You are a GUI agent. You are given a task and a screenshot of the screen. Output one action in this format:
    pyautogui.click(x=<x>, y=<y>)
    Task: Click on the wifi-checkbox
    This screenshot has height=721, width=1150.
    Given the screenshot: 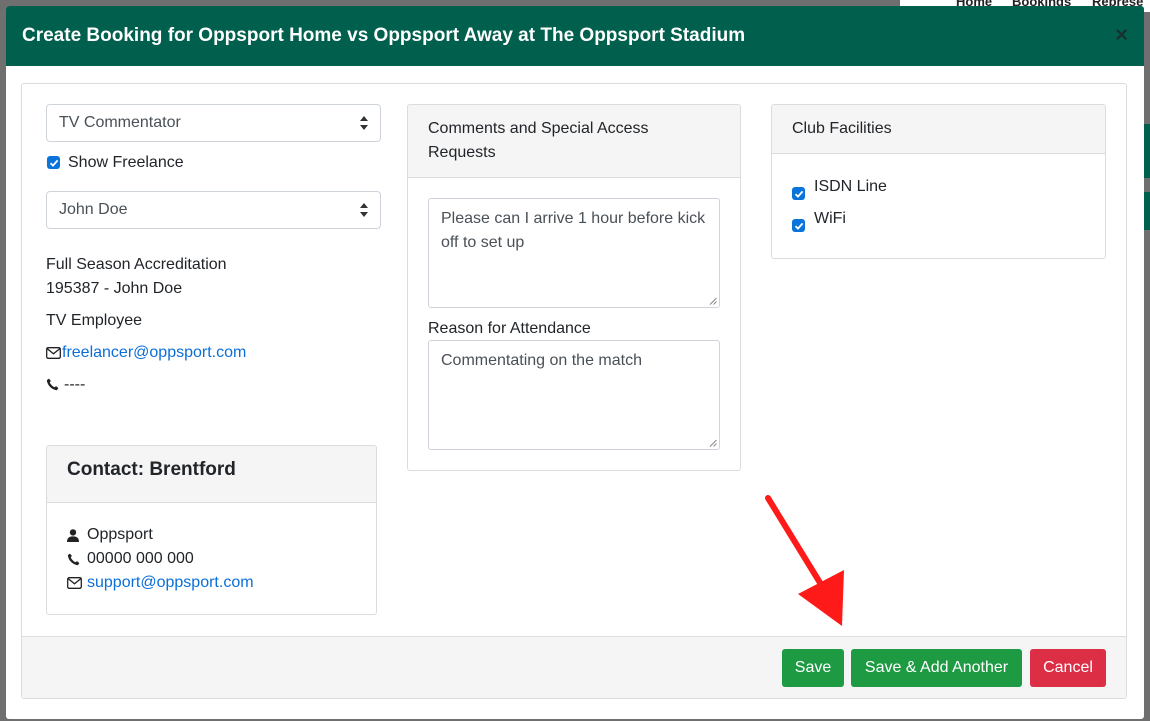 What is the action you would take?
    pyautogui.click(x=798, y=225)
    